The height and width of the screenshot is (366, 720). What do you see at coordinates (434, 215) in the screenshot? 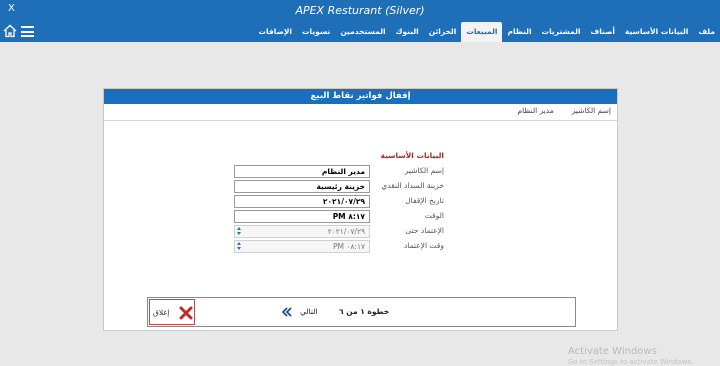
I see `field-label: الوقت` at bounding box center [434, 215].